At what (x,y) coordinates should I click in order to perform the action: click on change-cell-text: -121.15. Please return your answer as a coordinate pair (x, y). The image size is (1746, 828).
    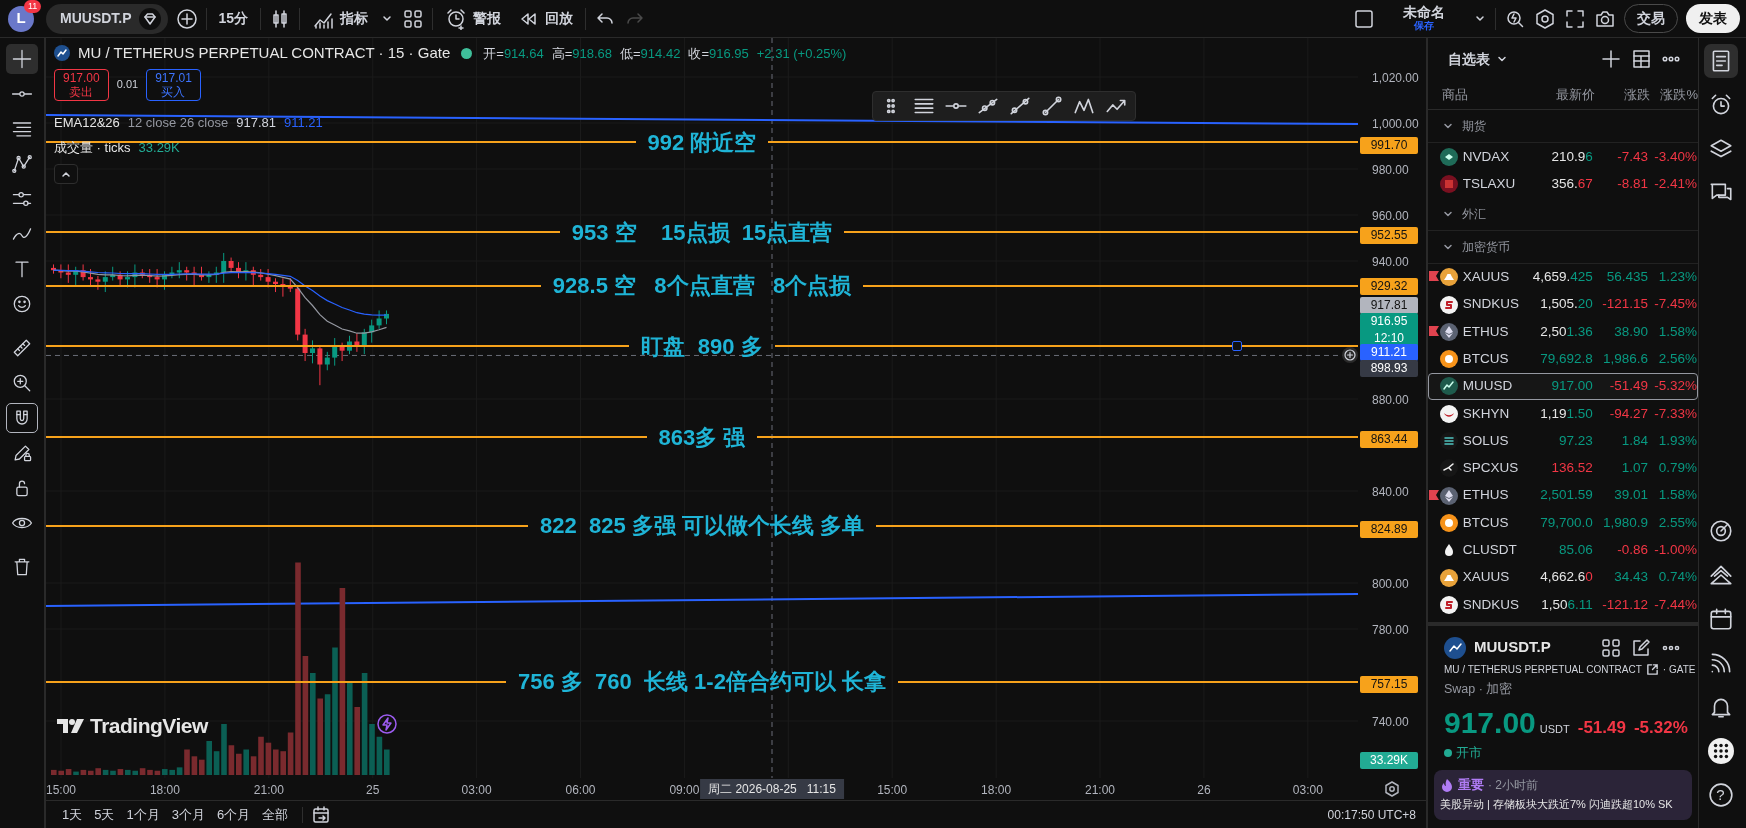
    Looking at the image, I should click on (1625, 304).